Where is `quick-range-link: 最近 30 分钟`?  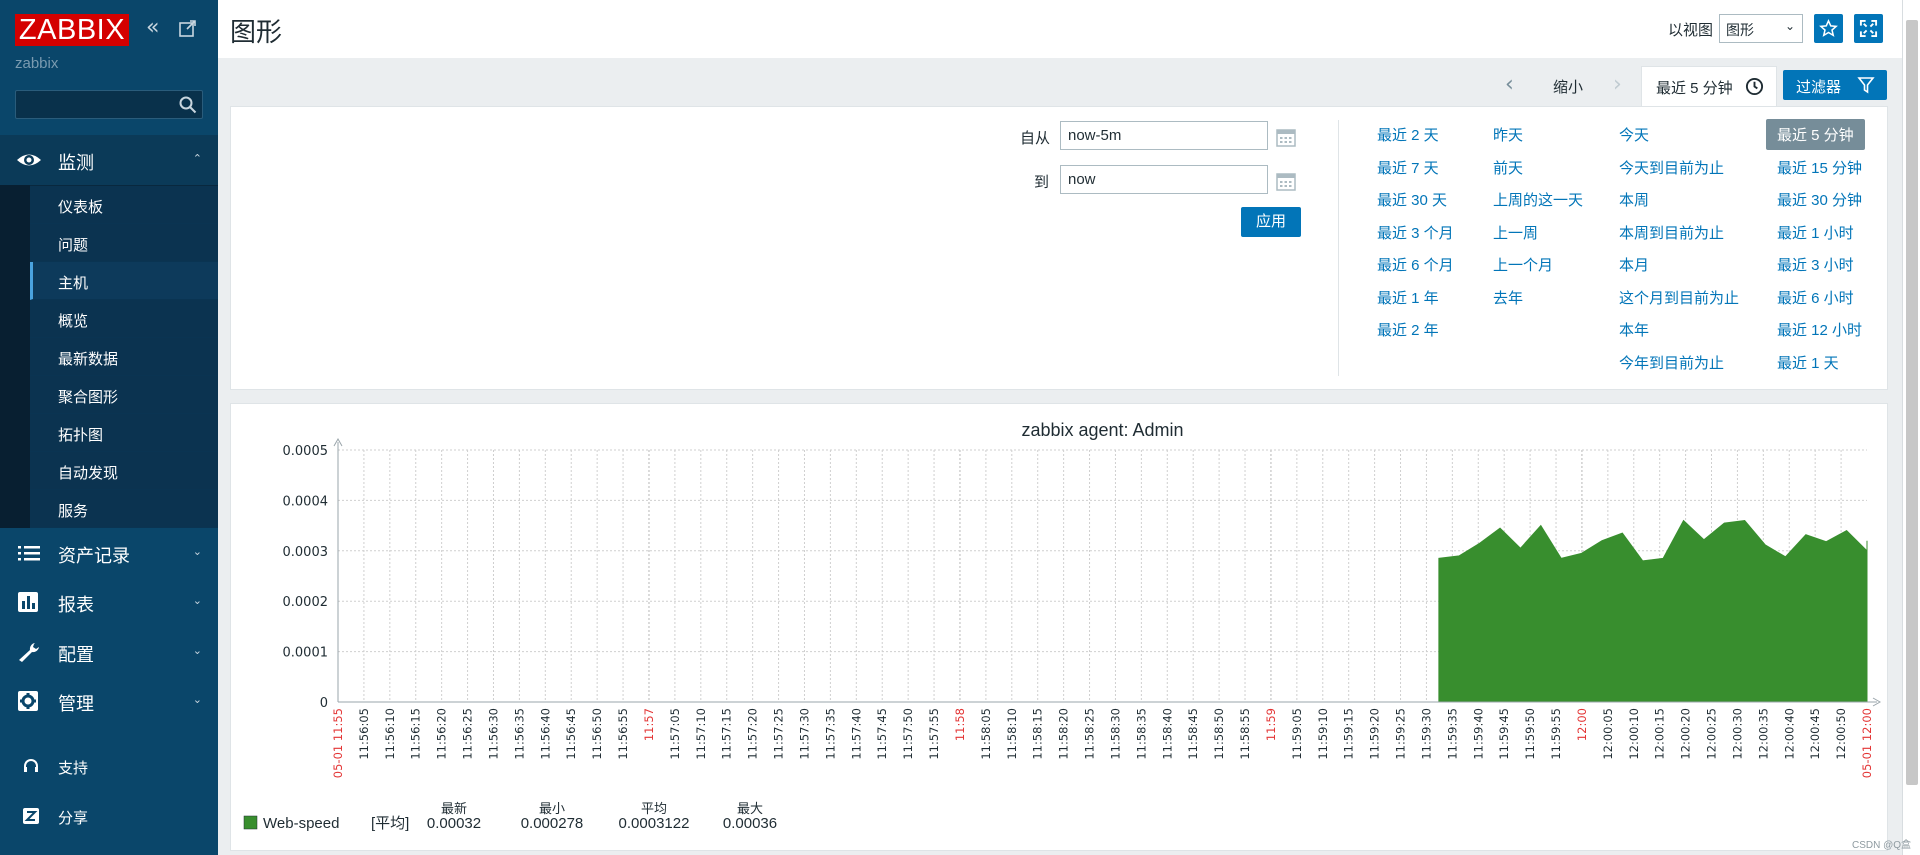
quick-range-link: 最近 30 分钟 is located at coordinates (1819, 199).